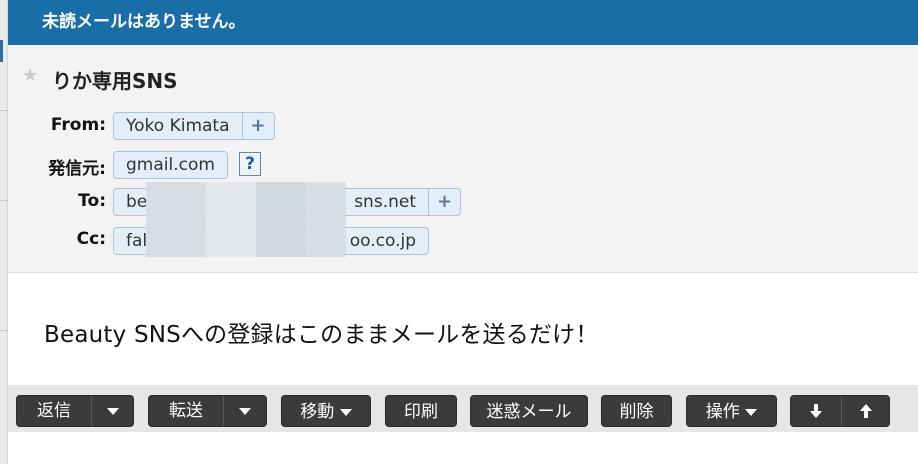  Describe the element at coordinates (463, 408) in the screenshot. I see `action-toolbar: 返信 転送 移動 印刷 迷惑メール 削除 操作` at that location.